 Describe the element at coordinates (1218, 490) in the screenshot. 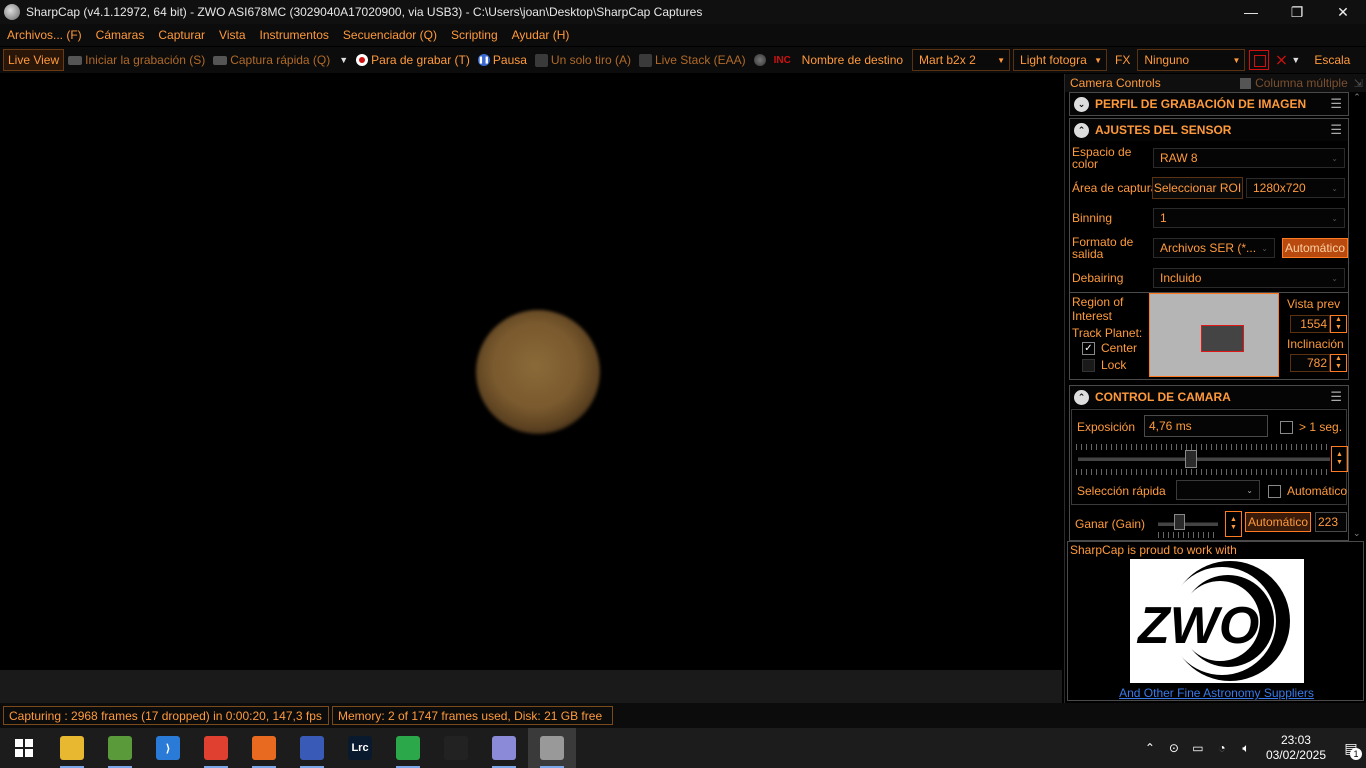

I see `quick-select-dropdown: ⌄` at that location.